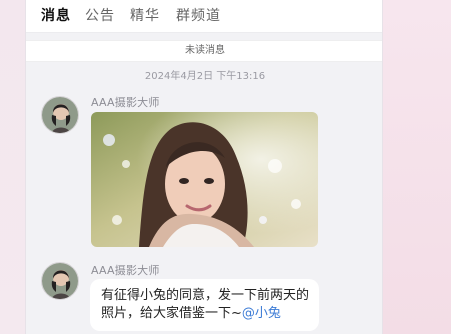 This screenshot has height=334, width=451. Describe the element at coordinates (100, 16) in the screenshot. I see `tab-announcements: 公告` at that location.